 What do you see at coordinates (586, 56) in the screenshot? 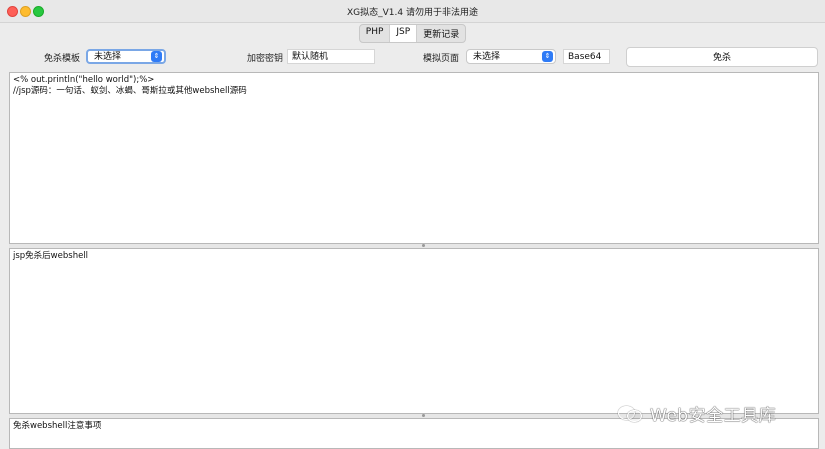
I see `encoding-field: Base64` at bounding box center [586, 56].